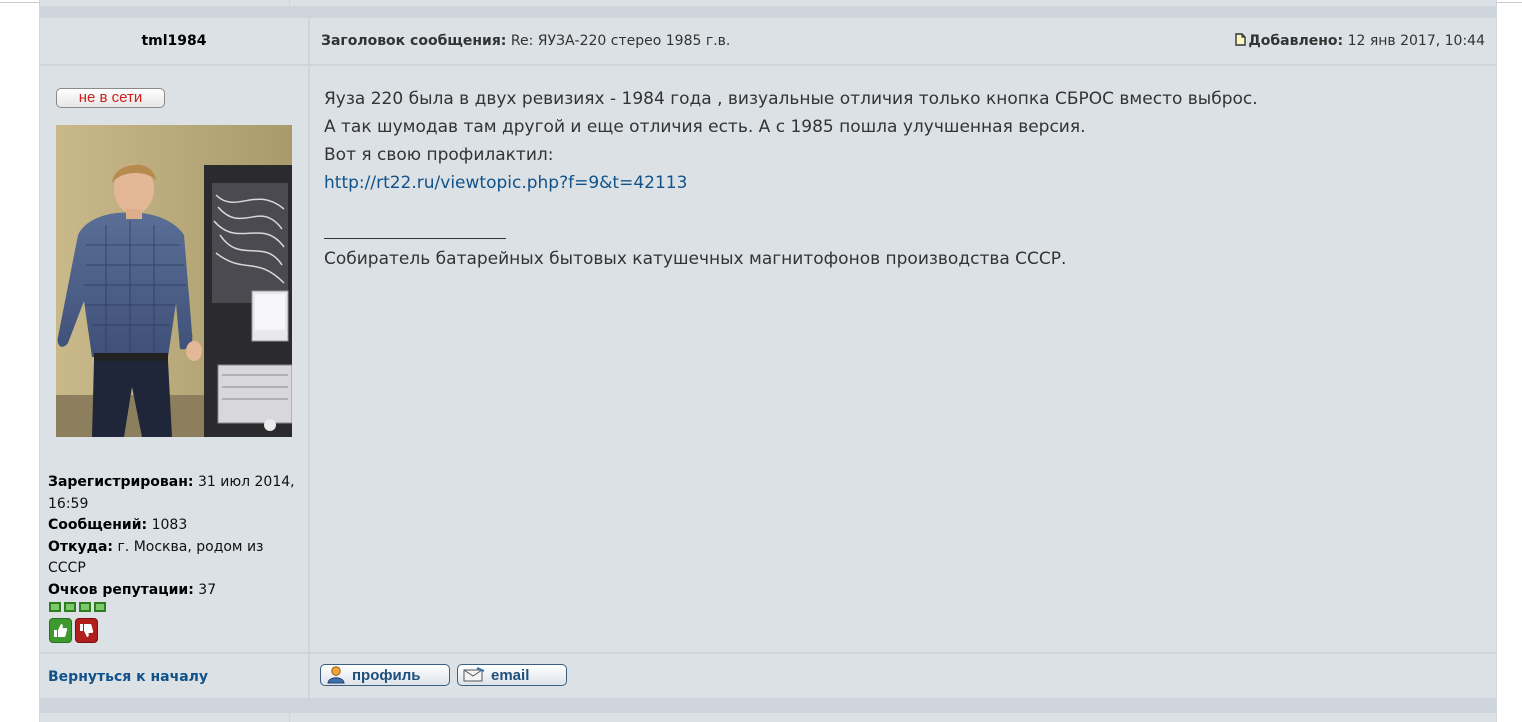 The image size is (1522, 722). I want to click on email-button: email, so click(512, 675).